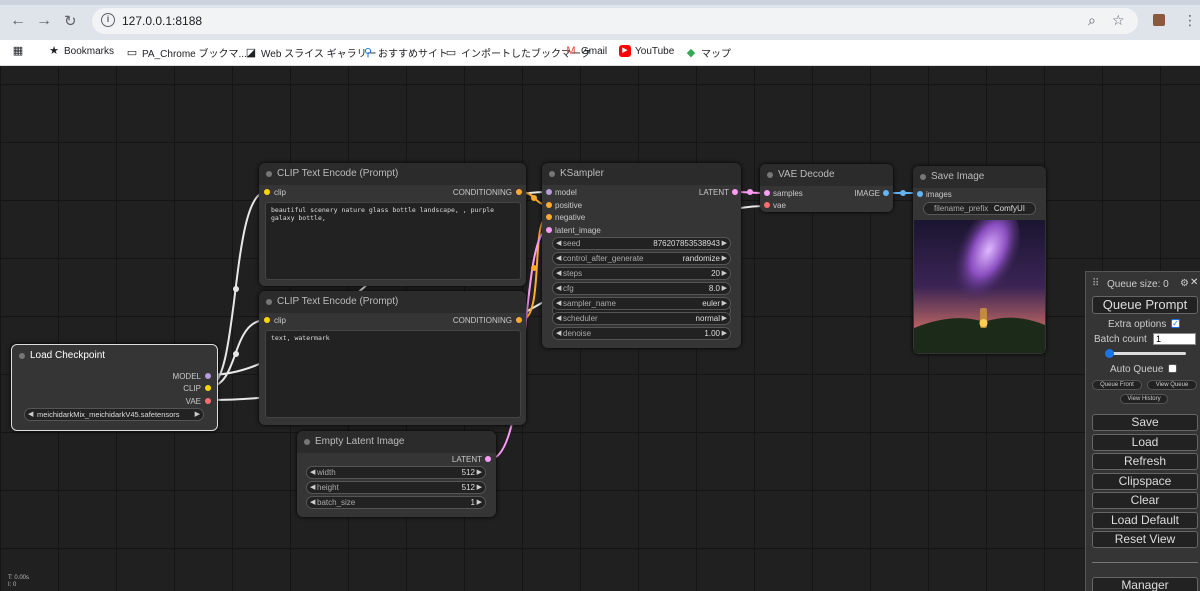 The width and height of the screenshot is (1200, 591). I want to click on reload-icon: ↻, so click(70, 21).